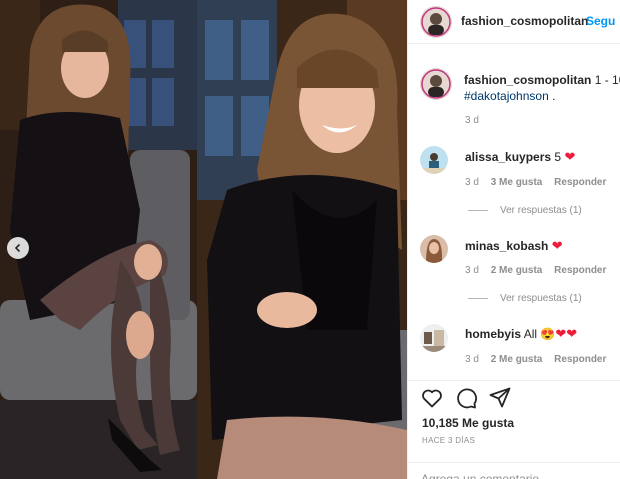 The width and height of the screenshot is (620, 479). Describe the element at coordinates (468, 423) in the screenshot. I see `likes-count: 10,185 Me gusta` at that location.